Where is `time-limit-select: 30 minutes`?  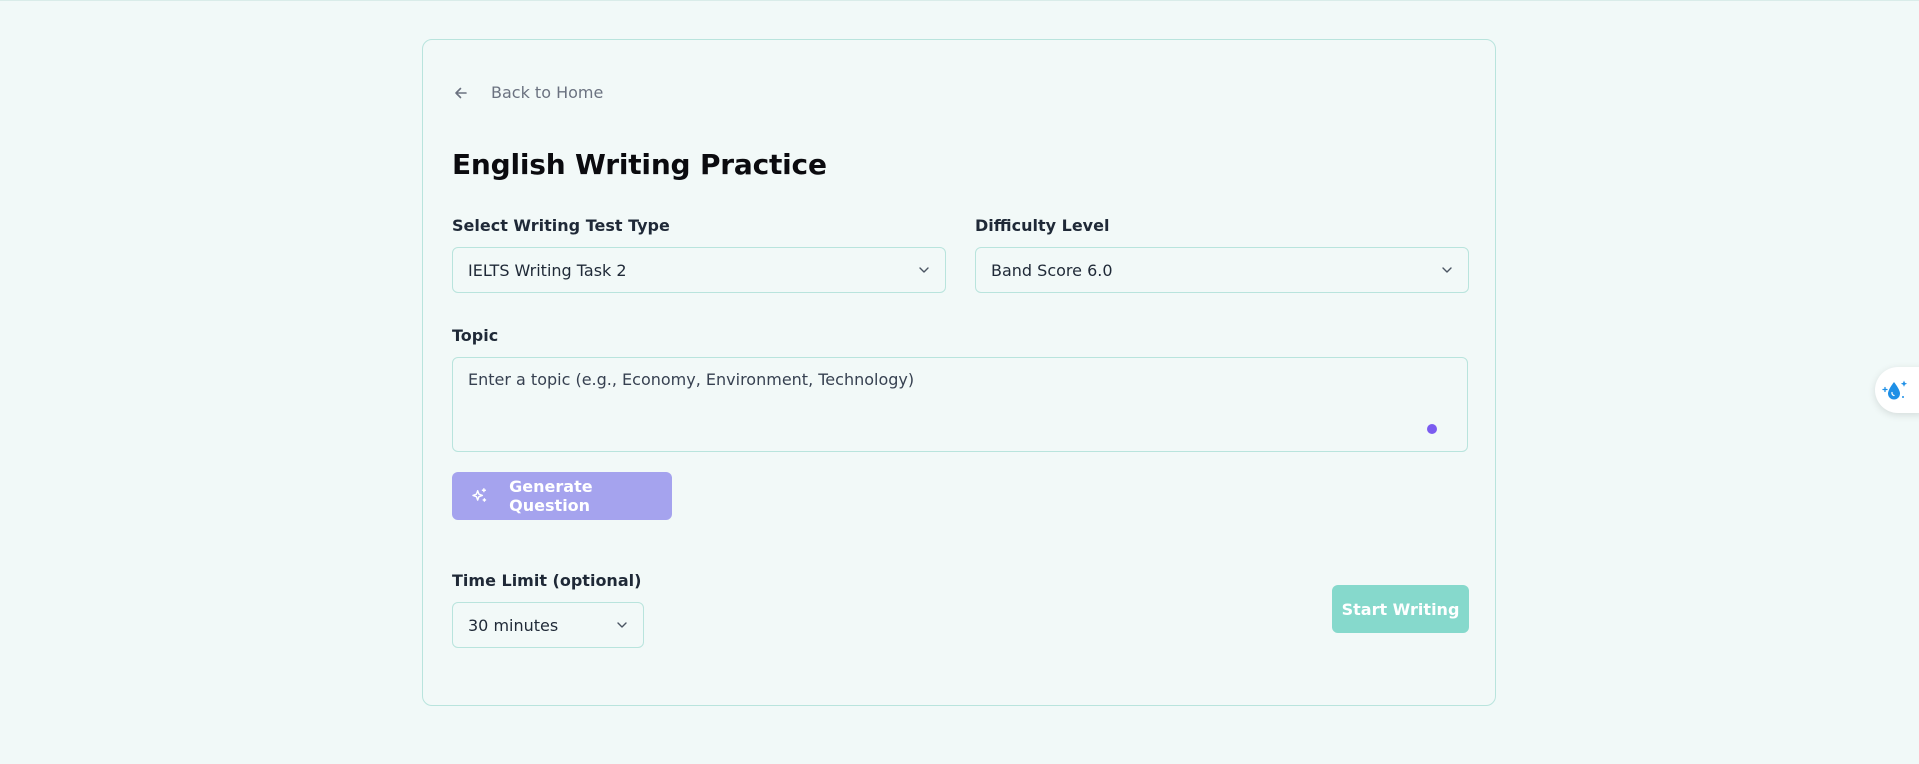
time-limit-select: 30 minutes is located at coordinates (548, 625).